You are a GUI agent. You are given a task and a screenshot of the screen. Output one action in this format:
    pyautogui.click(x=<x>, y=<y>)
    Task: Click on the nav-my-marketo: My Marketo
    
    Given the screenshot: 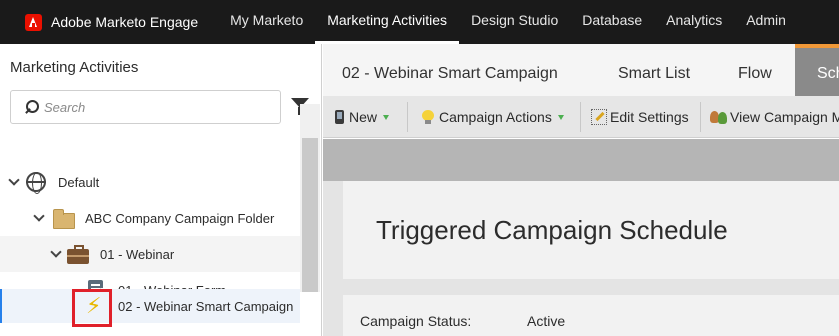 What is the action you would take?
    pyautogui.click(x=266, y=22)
    